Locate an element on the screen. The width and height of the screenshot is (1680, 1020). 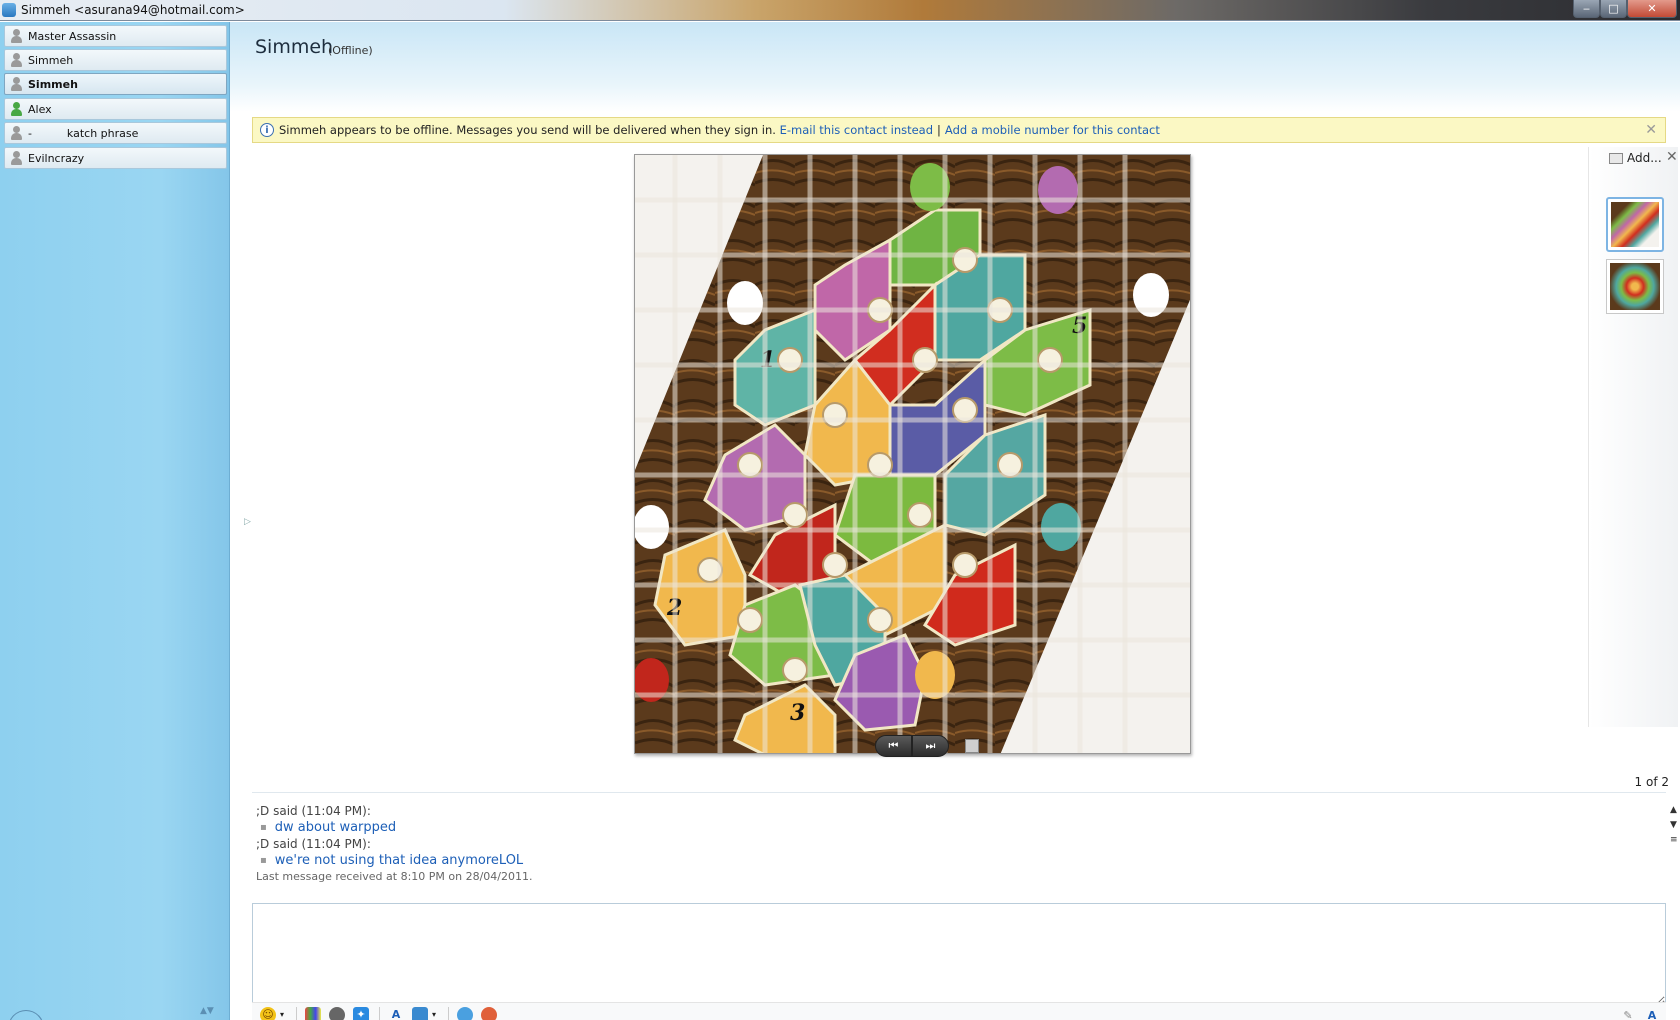
compose-mode-tools: ✎ A is located at coordinates (1636, 1013).